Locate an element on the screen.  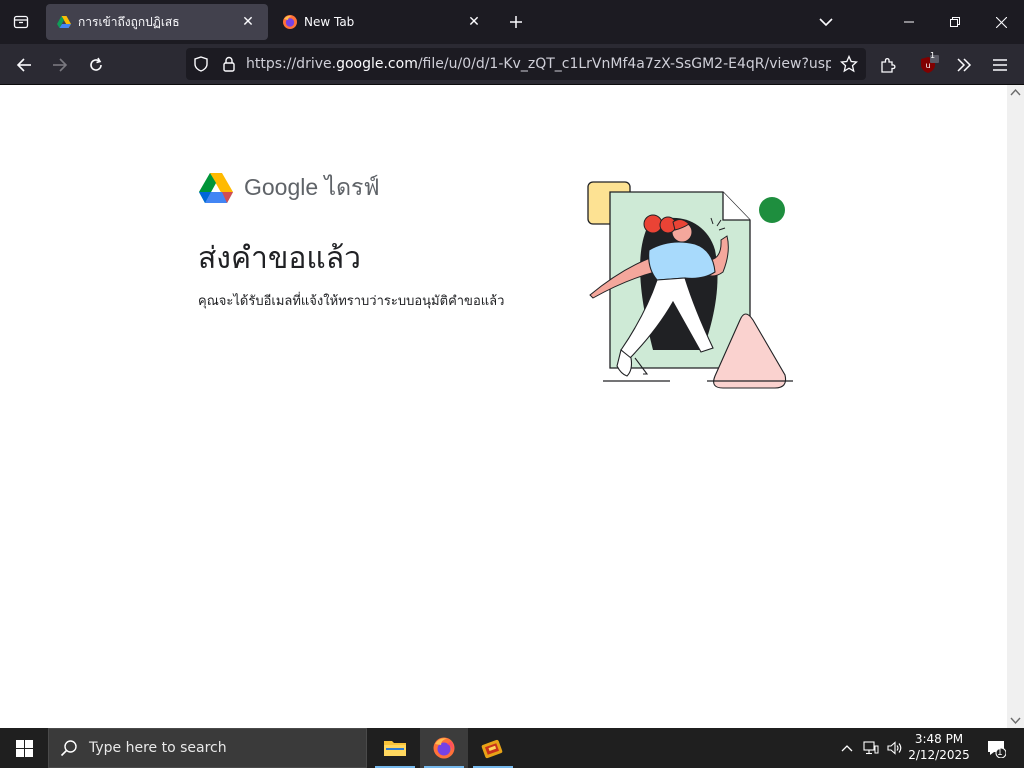
forward-arrow-icon is located at coordinates (60, 65).